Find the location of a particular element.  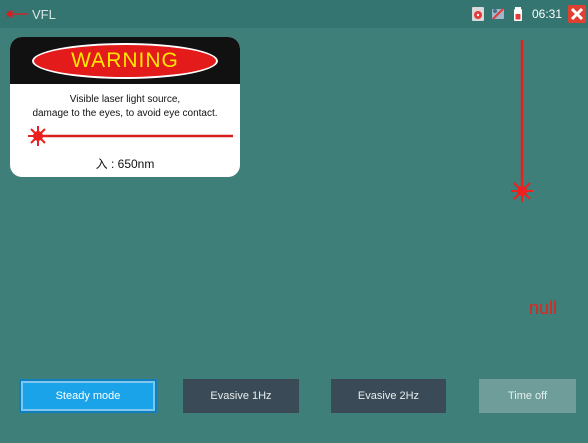

clock: 06:31 is located at coordinates (546, 14).